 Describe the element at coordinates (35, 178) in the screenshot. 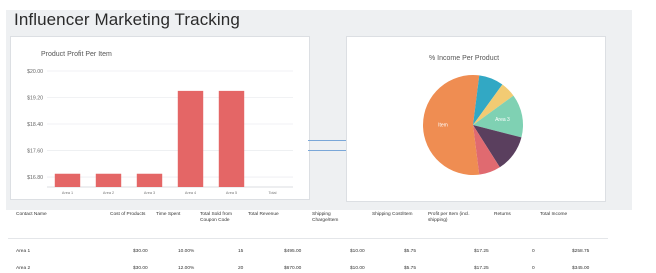

I see `bar-ytick-label: $16.80` at that location.